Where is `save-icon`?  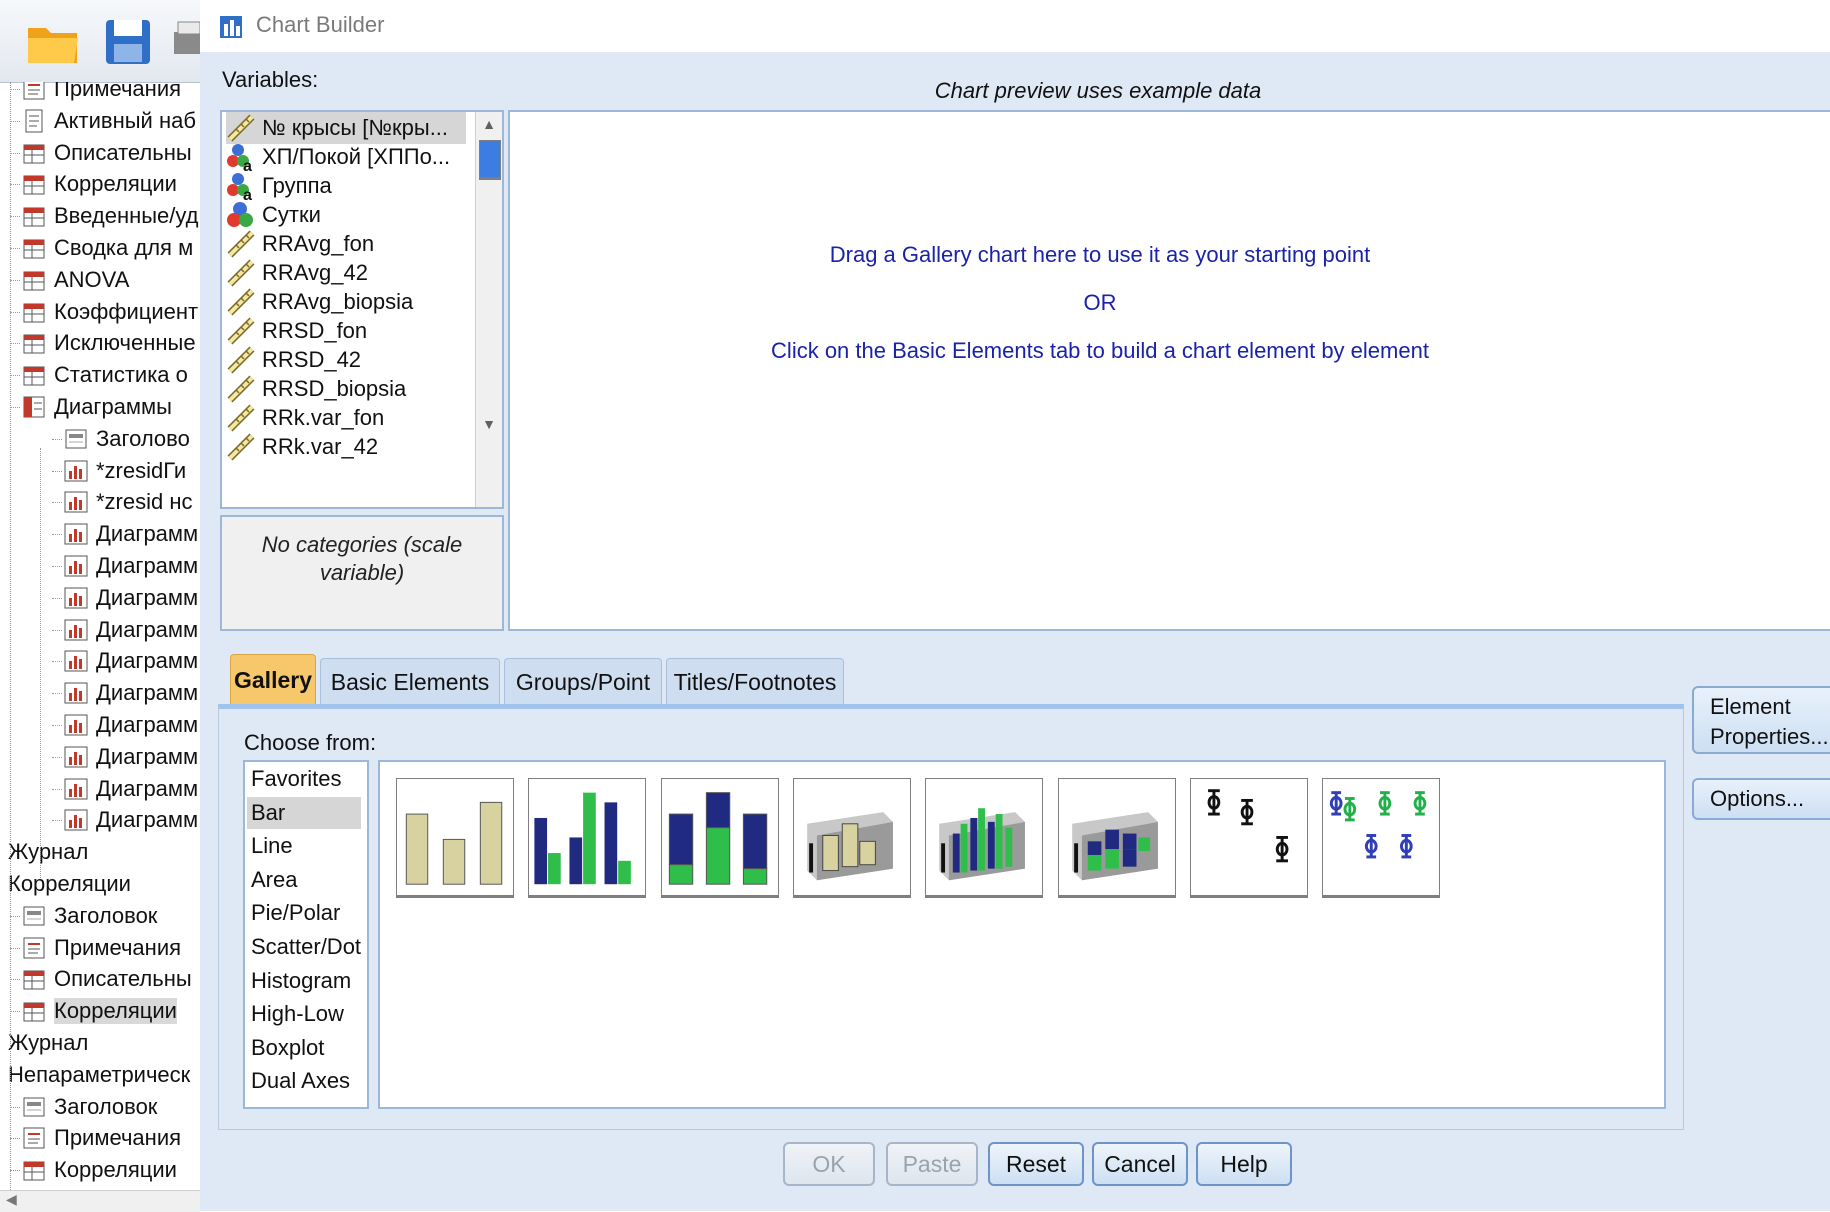 save-icon is located at coordinates (129, 41).